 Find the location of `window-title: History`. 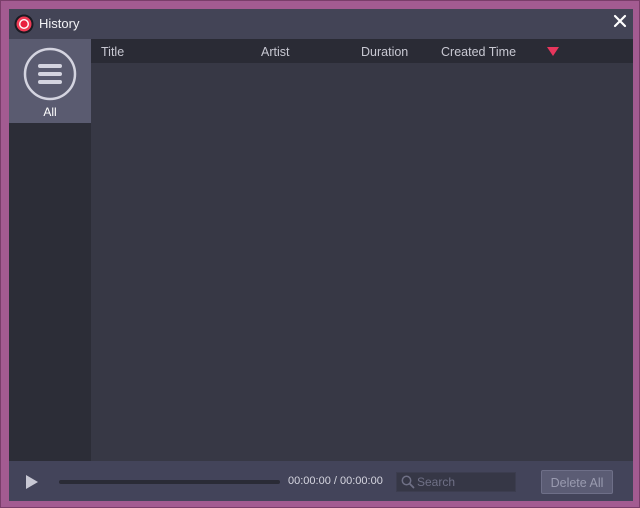

window-title: History is located at coordinates (59, 23).